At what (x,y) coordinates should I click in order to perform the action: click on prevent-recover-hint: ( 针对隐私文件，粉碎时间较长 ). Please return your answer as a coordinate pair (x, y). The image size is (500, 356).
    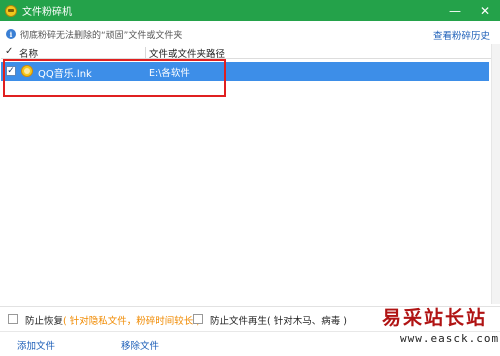
    Looking at the image, I should click on (131, 321).